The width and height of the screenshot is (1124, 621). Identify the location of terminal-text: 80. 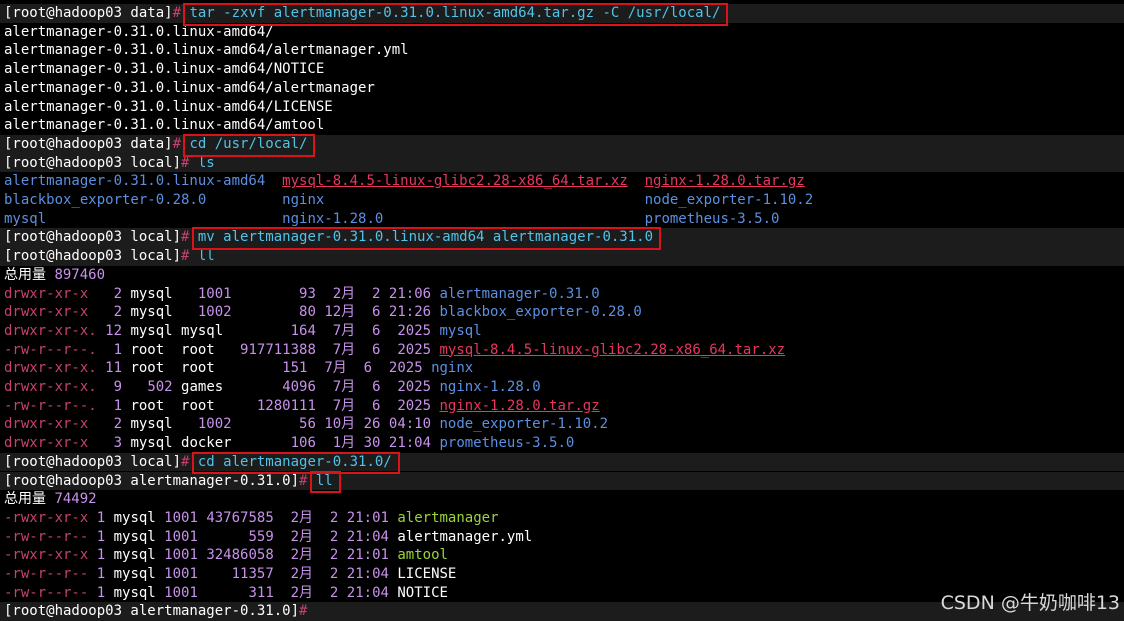
(307, 312).